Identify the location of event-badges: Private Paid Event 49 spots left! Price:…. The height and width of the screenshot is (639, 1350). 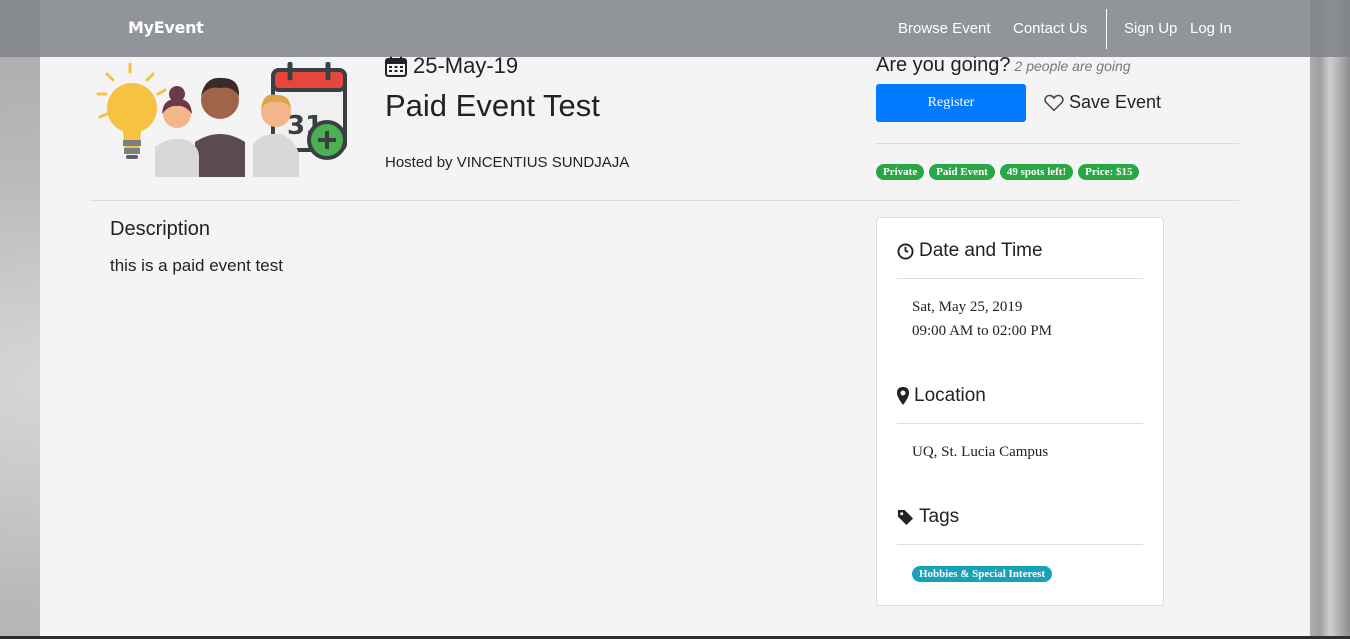
(1008, 172).